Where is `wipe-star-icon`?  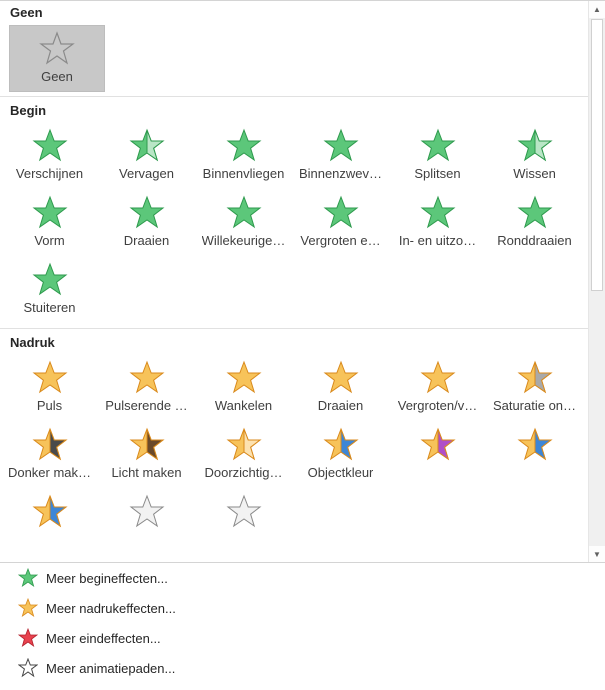 wipe-star-icon is located at coordinates (534, 145).